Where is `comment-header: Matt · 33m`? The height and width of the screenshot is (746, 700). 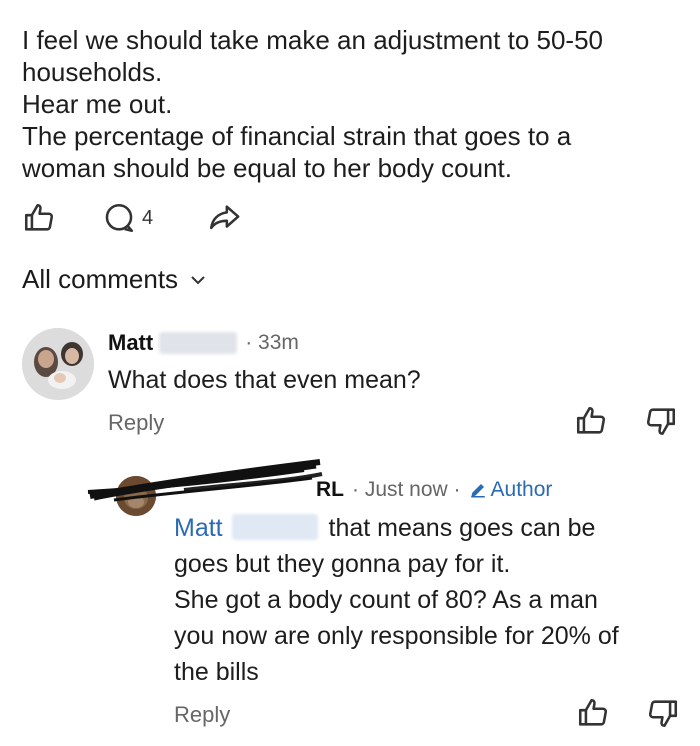
comment-header: Matt · 33m is located at coordinates (203, 343).